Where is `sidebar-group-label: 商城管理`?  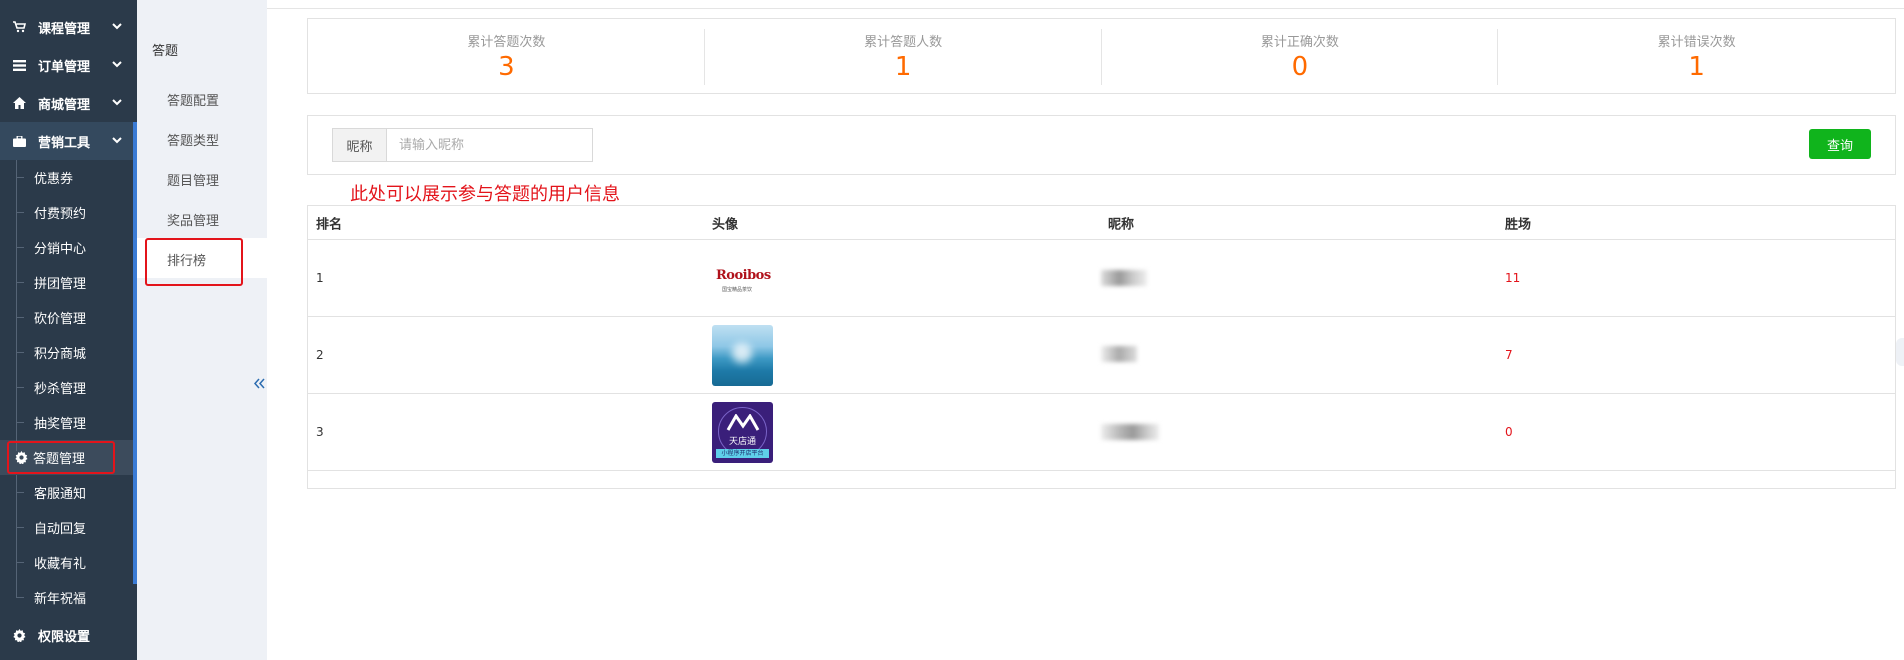 sidebar-group-label: 商城管理 is located at coordinates (64, 105).